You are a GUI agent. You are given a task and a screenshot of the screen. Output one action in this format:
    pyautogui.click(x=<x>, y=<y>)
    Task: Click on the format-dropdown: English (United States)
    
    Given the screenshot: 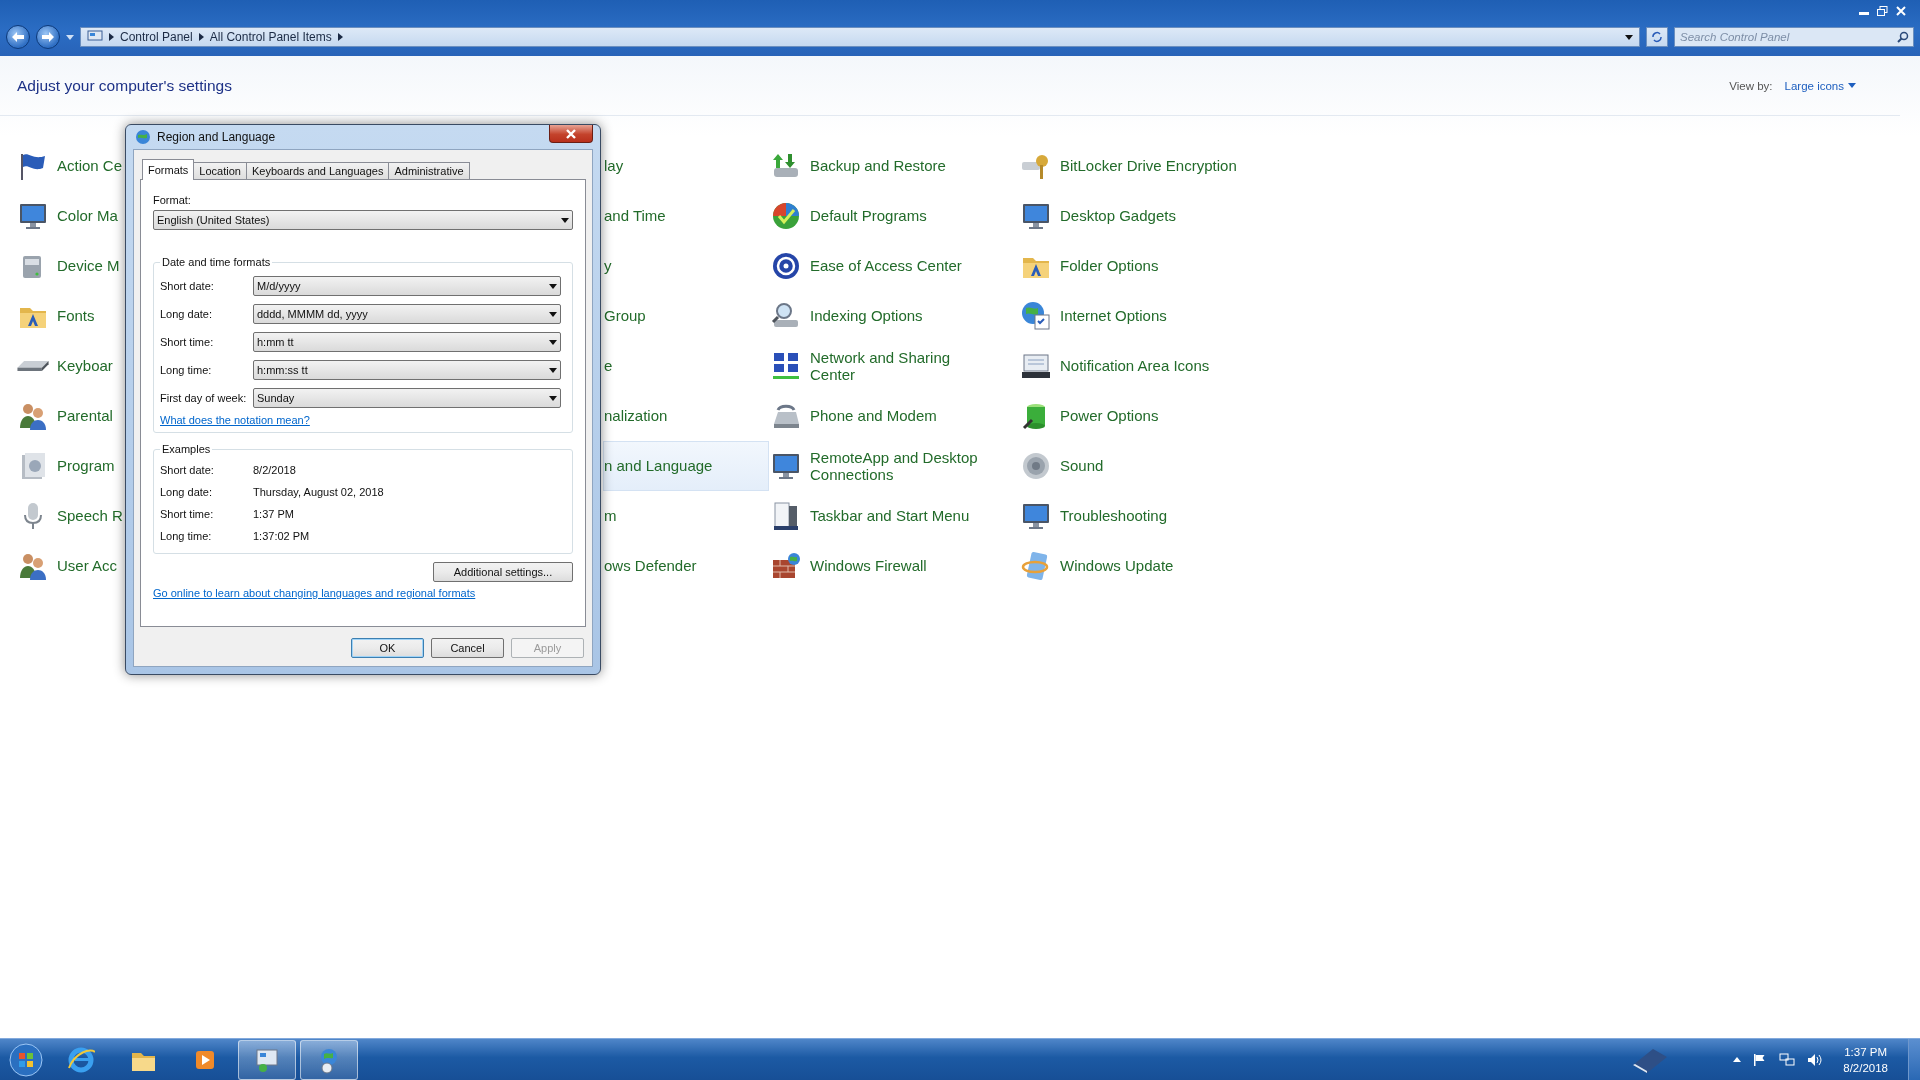 What is the action you would take?
    pyautogui.click(x=363, y=220)
    